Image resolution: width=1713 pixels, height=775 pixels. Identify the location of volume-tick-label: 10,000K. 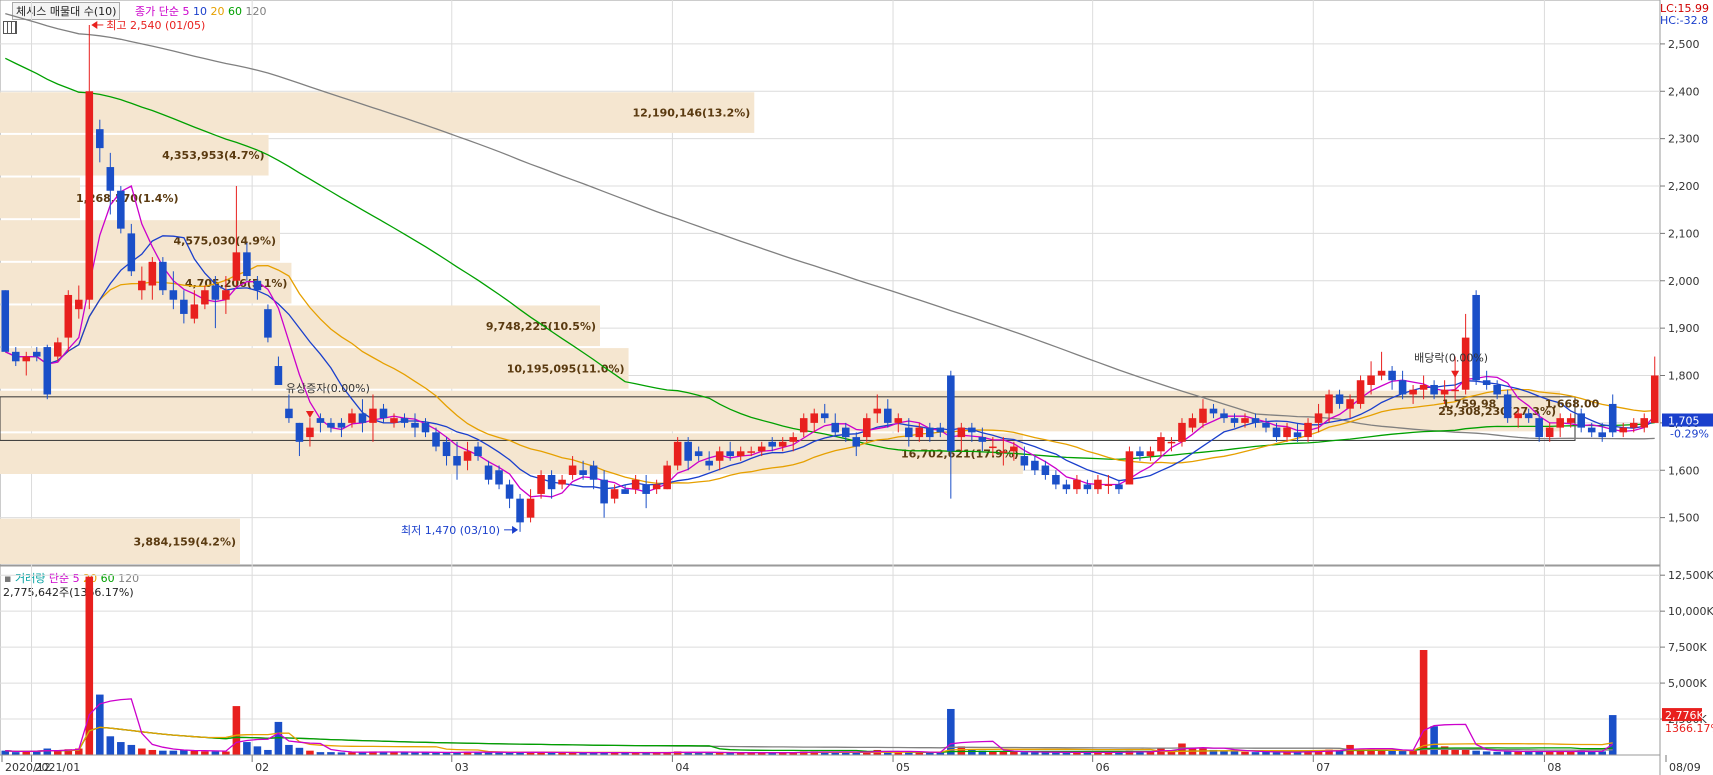
(1690, 611).